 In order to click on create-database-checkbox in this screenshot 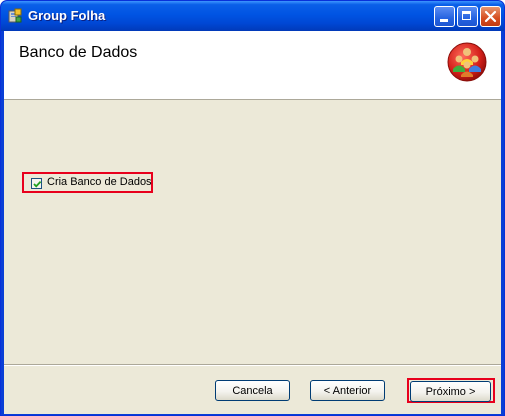, I will do `click(36, 183)`.